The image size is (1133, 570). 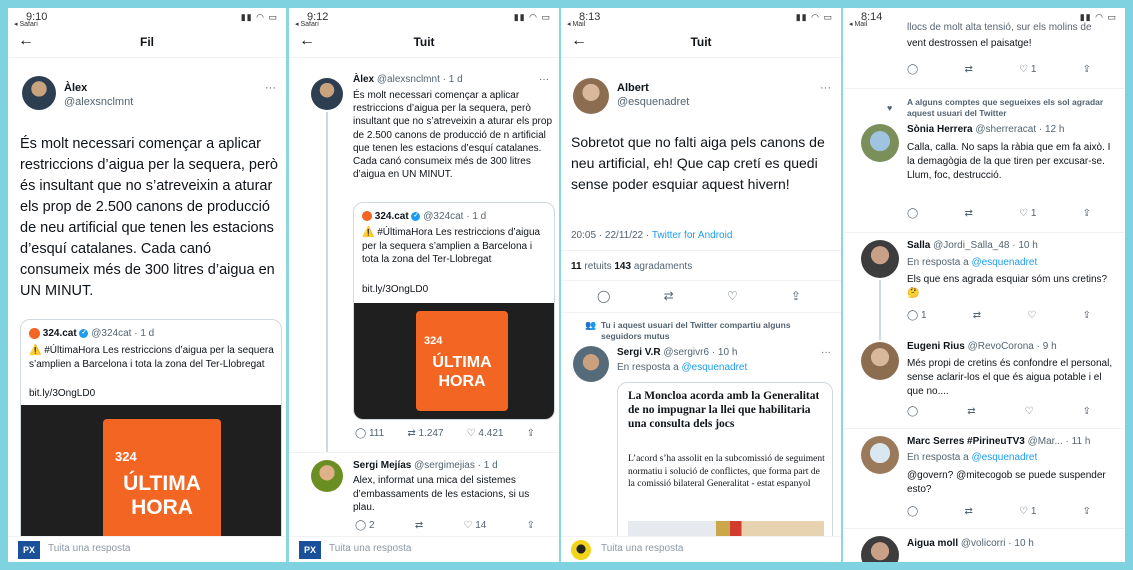 I want to click on signal-wifi-battery-icon: ▮▮ ◠ ▭, so click(x=814, y=17).